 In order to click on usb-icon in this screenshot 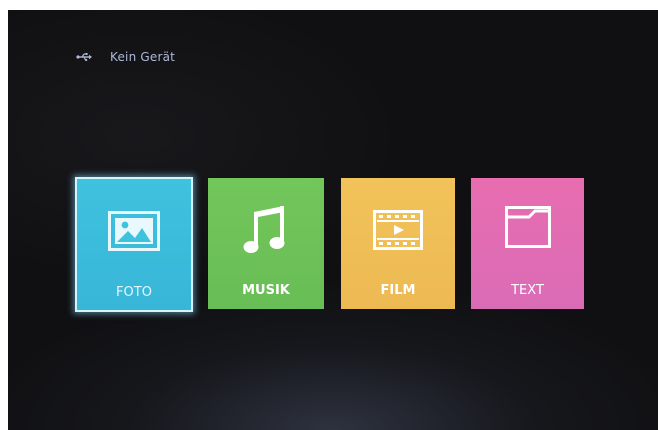, I will do `click(84, 57)`.